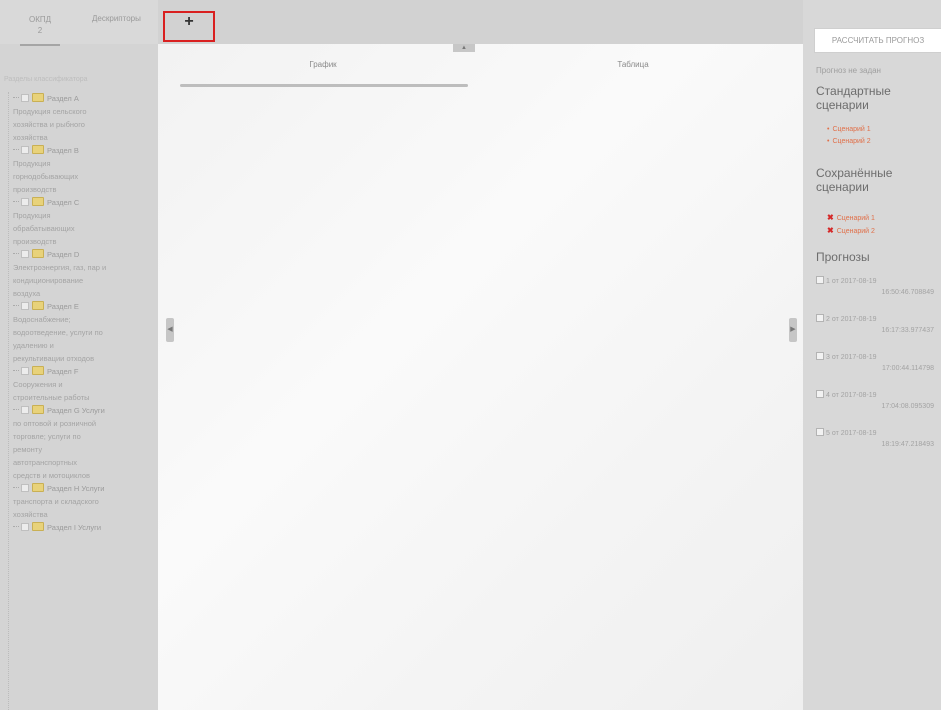 This screenshot has height=710, width=941. Describe the element at coordinates (793, 330) in the screenshot. I see `collapse-right-panel-handle: ▶` at that location.